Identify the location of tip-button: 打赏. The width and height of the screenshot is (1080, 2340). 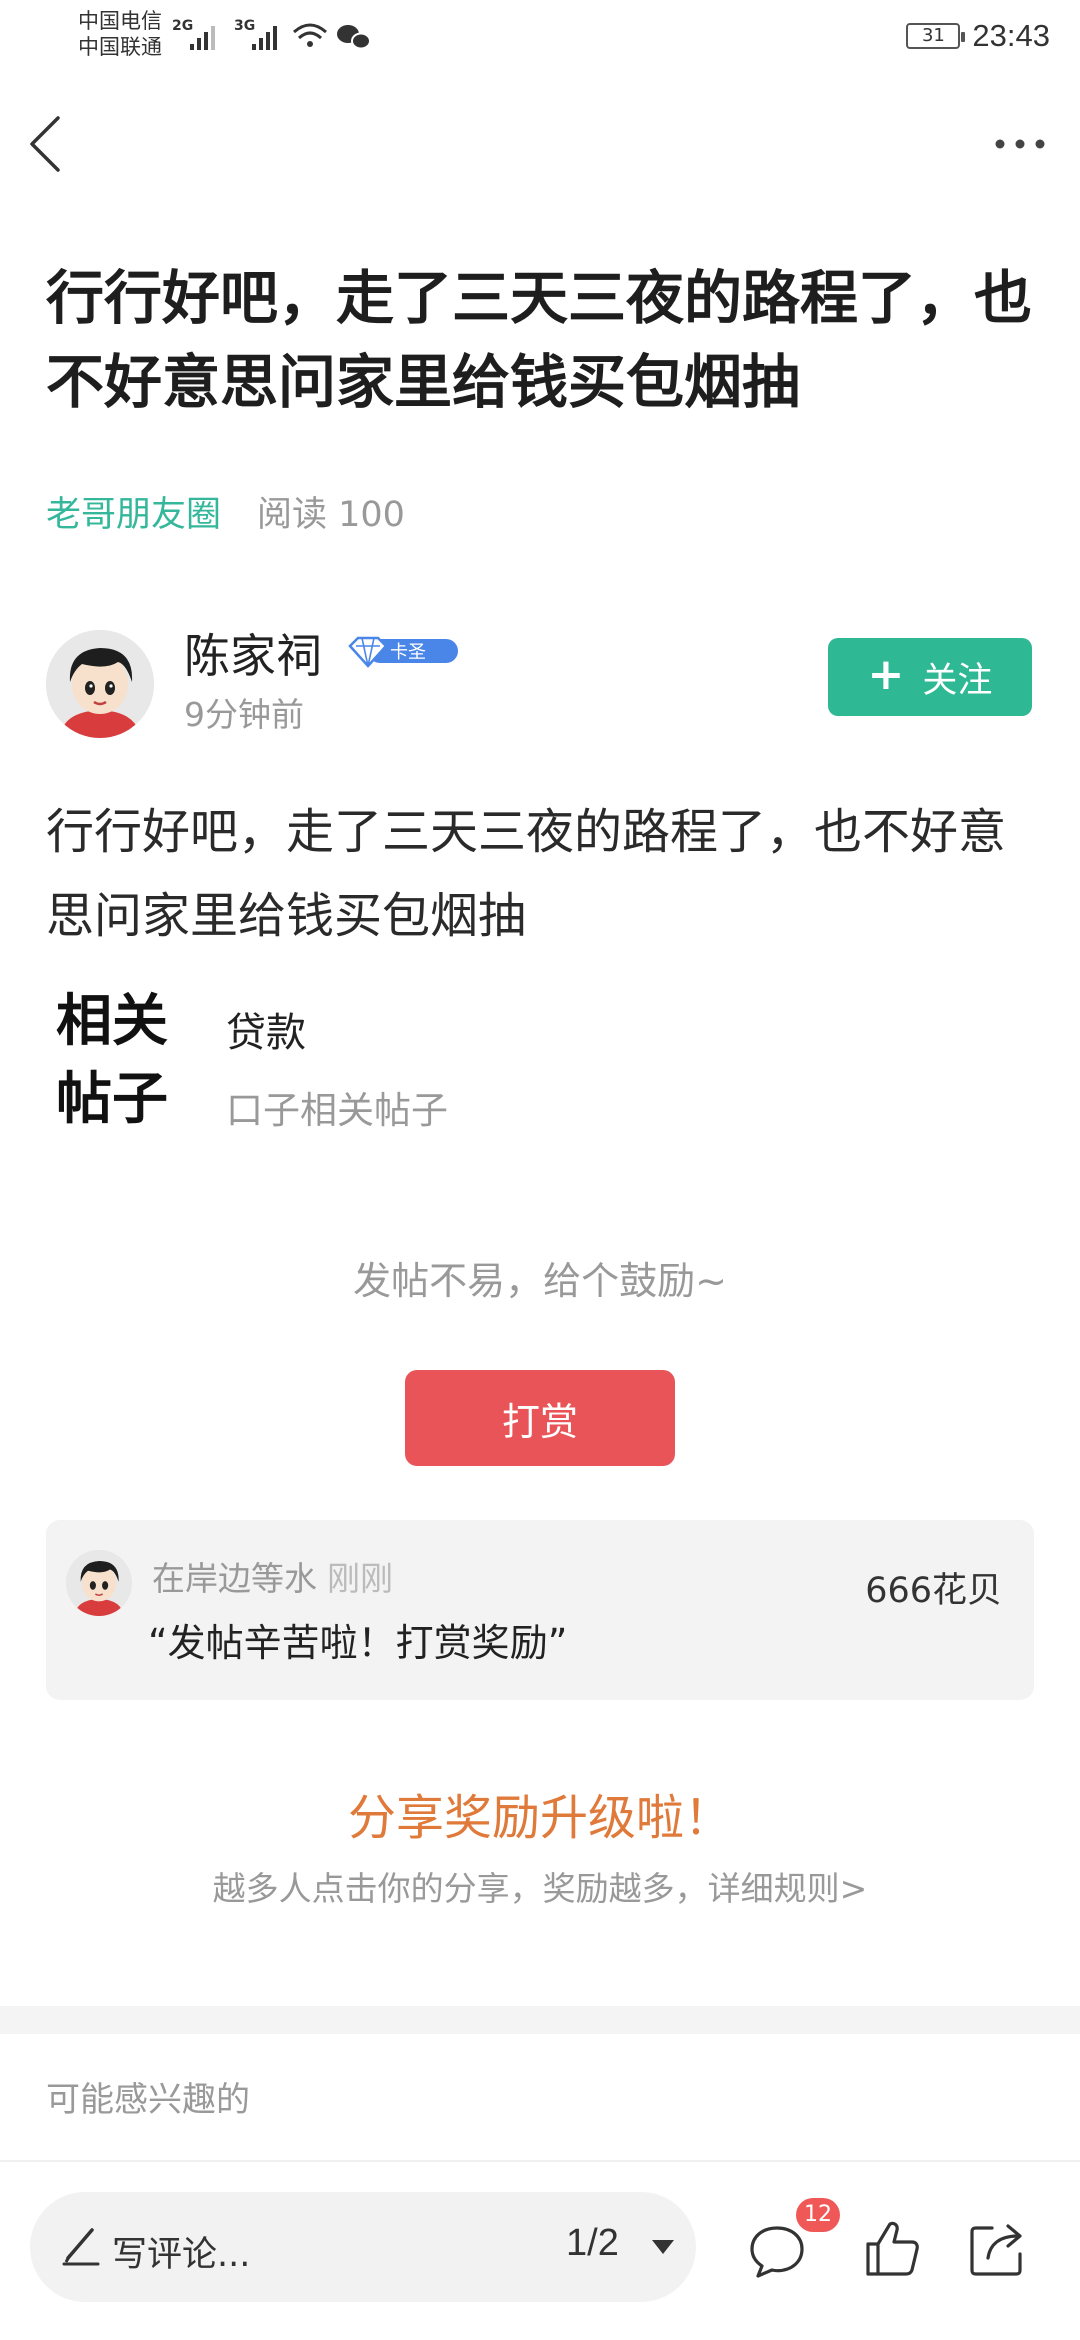
(540, 1418).